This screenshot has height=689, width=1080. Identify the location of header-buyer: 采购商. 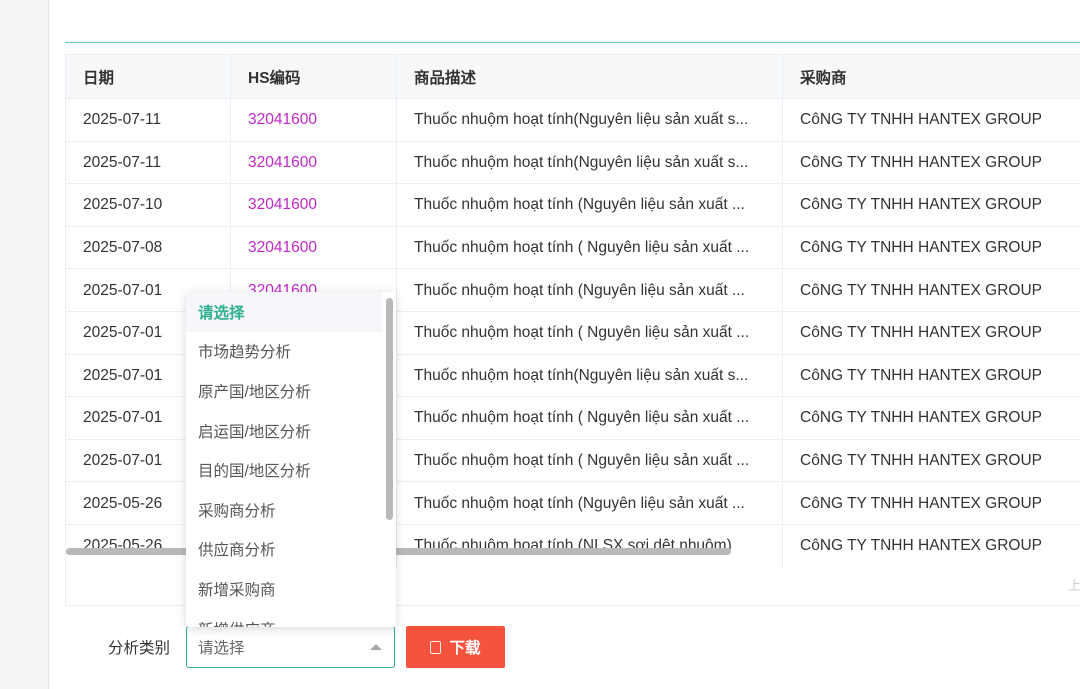
(931, 76).